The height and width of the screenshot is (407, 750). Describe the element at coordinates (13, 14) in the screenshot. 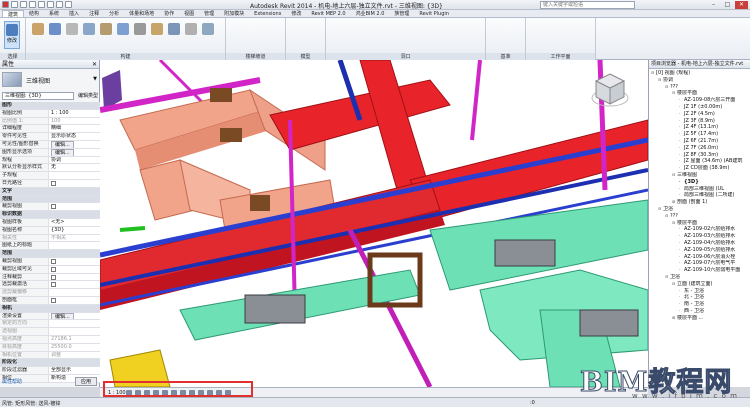

I see `ribbon-tab: 建筑` at that location.